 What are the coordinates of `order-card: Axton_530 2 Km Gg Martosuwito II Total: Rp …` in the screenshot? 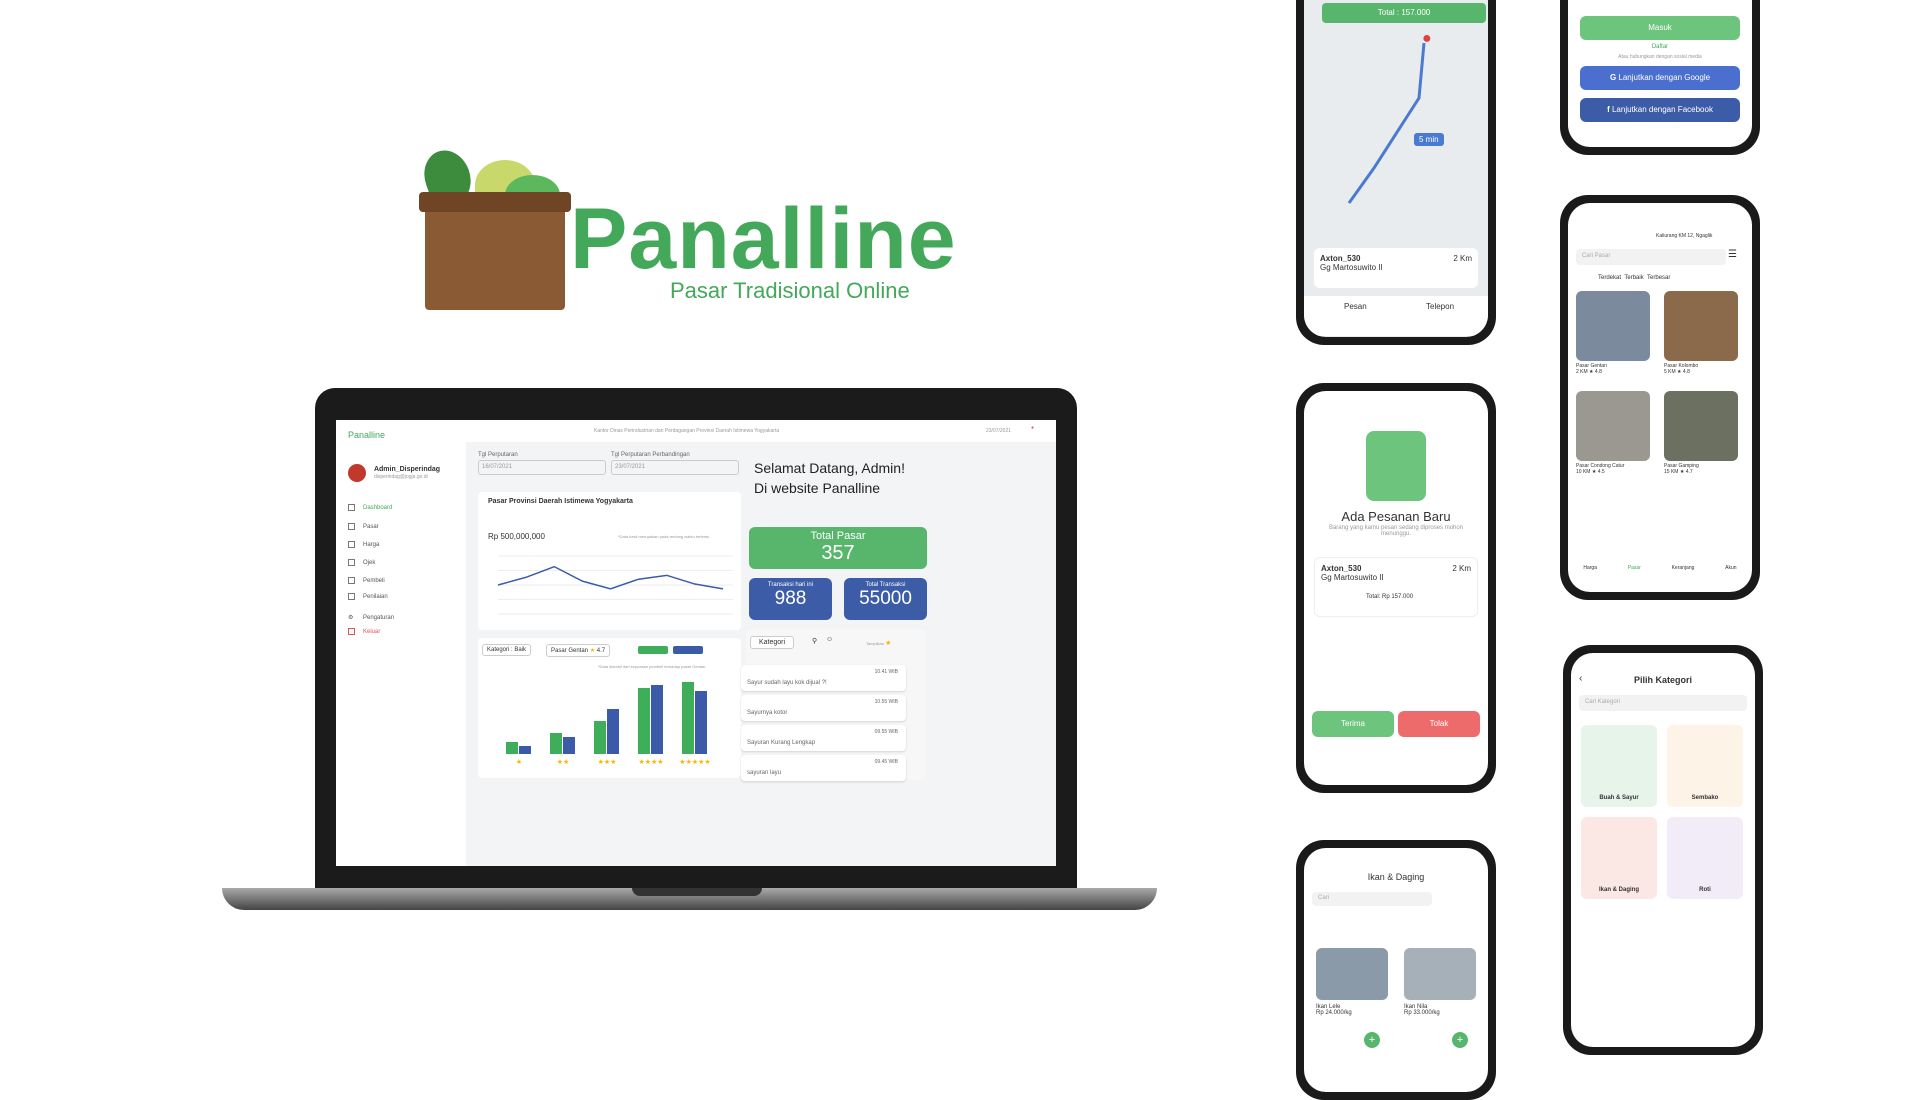 It's located at (1396, 587).